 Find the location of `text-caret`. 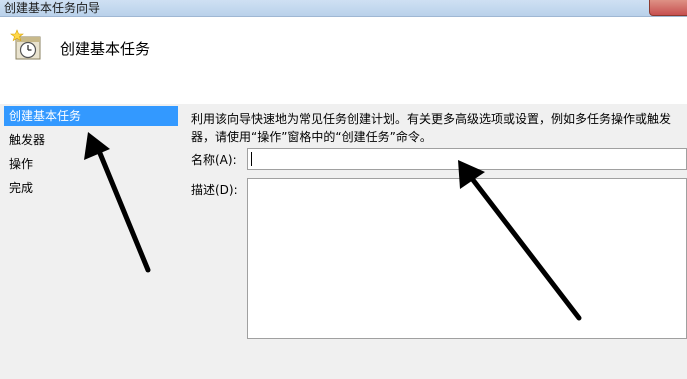

text-caret is located at coordinates (251, 159).